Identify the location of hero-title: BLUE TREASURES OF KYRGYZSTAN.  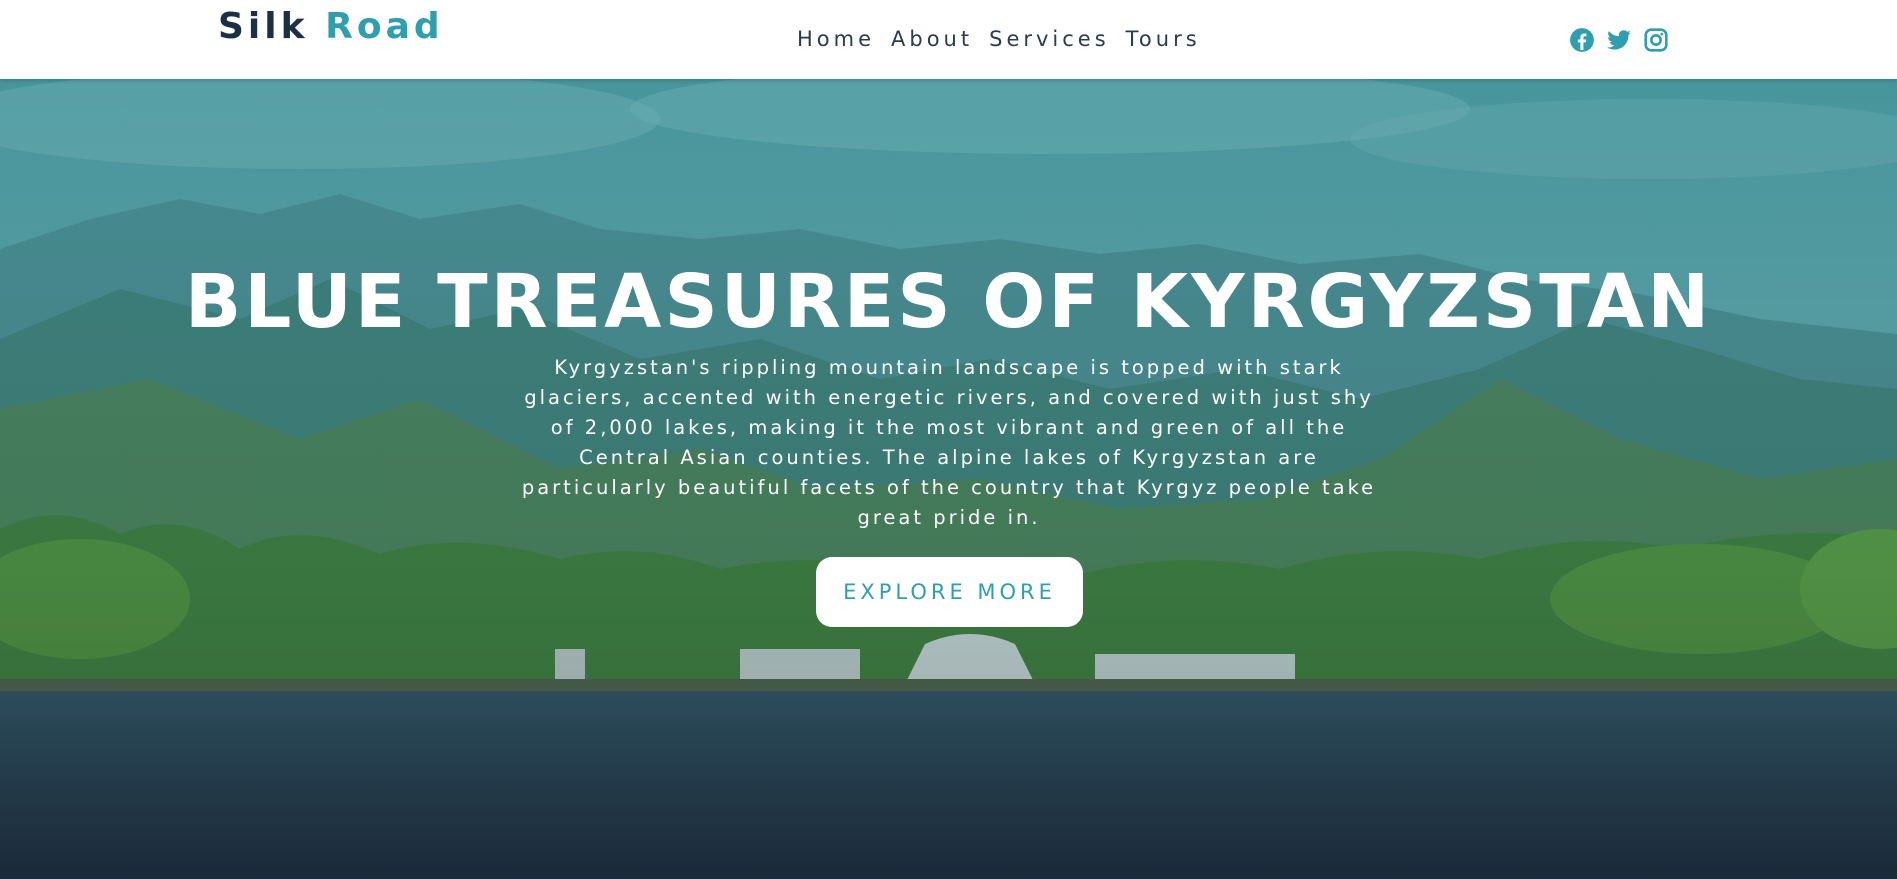
(948, 302).